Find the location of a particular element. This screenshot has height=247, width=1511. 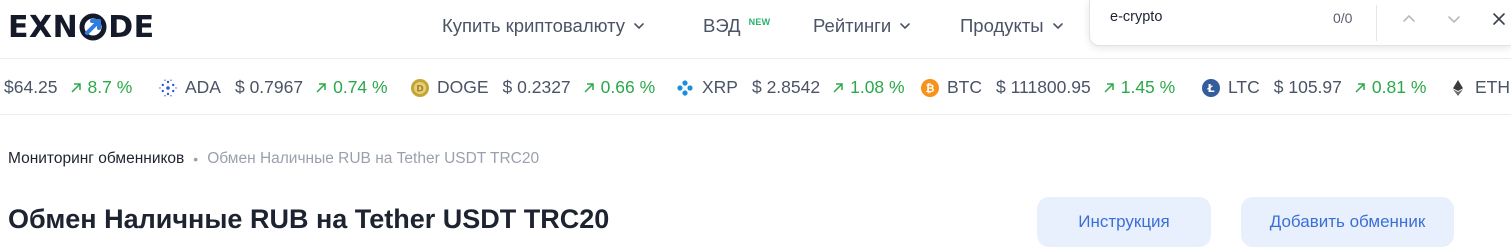

ticker-change: 8.7 % is located at coordinates (101, 87).